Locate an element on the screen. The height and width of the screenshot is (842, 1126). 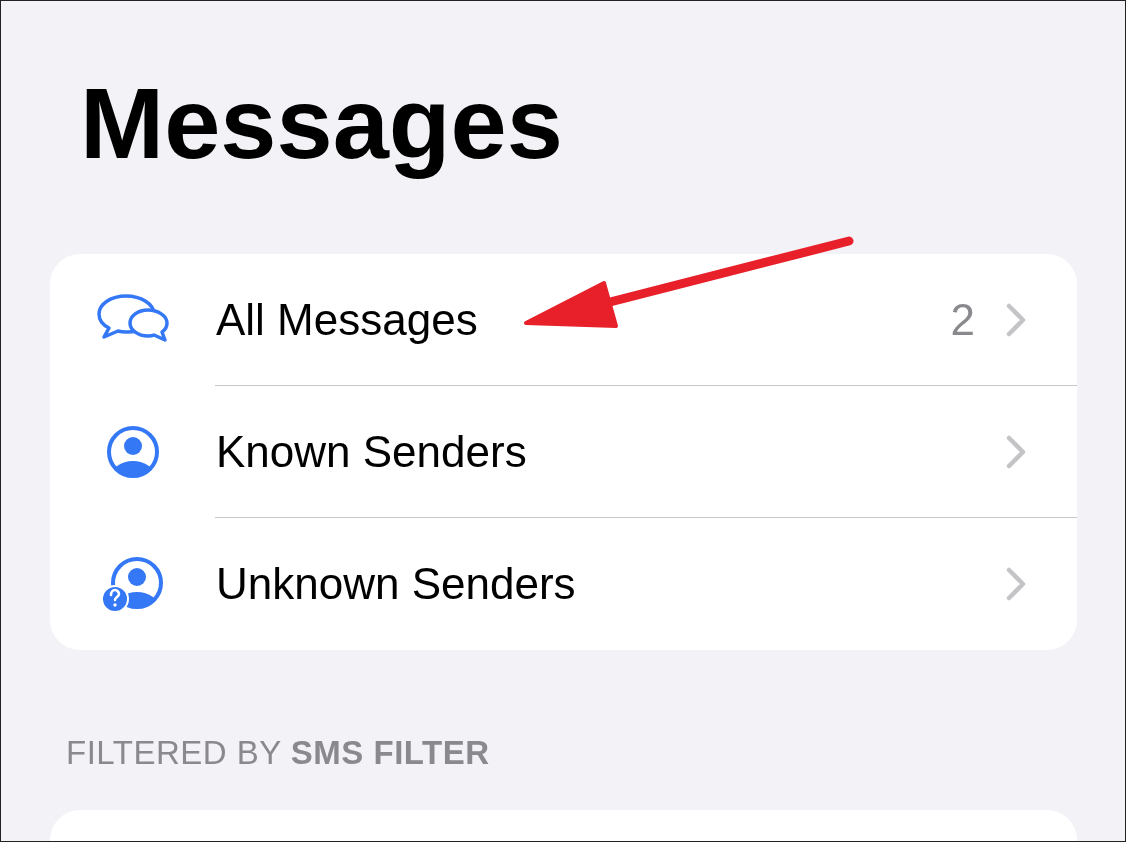
page-title: Messages is located at coordinates (321, 123).